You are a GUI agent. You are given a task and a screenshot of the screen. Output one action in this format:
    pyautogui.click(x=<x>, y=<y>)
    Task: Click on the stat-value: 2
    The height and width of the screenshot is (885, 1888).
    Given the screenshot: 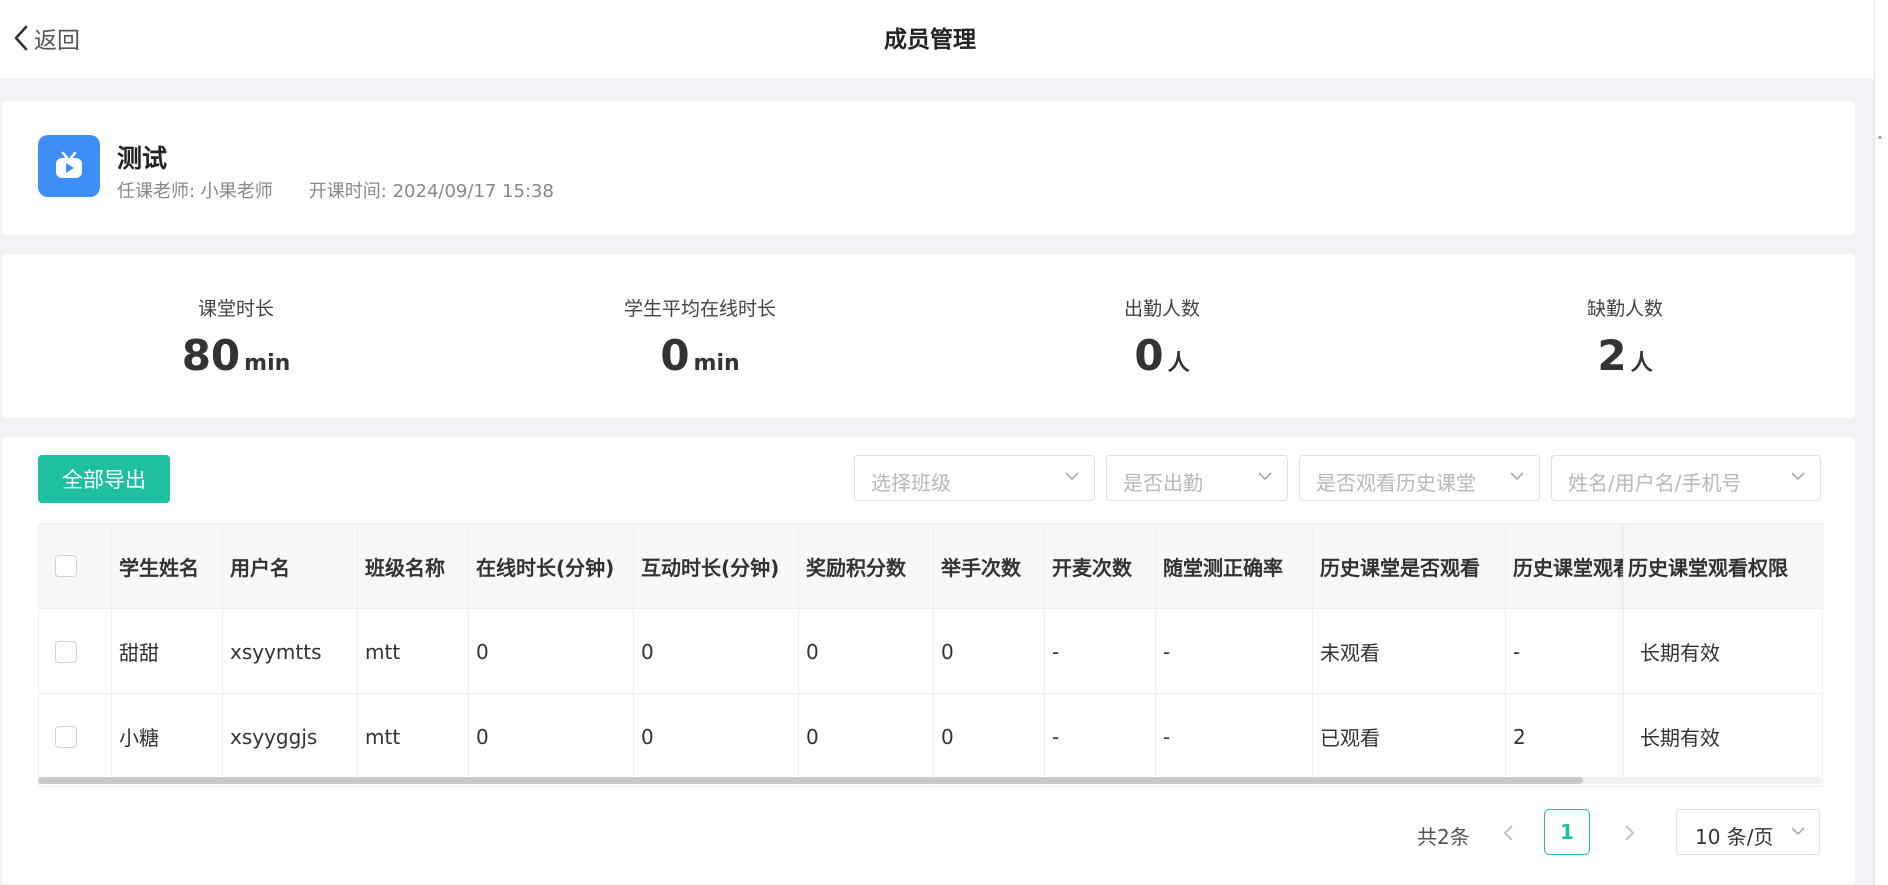 What is the action you would take?
    pyautogui.click(x=1612, y=355)
    